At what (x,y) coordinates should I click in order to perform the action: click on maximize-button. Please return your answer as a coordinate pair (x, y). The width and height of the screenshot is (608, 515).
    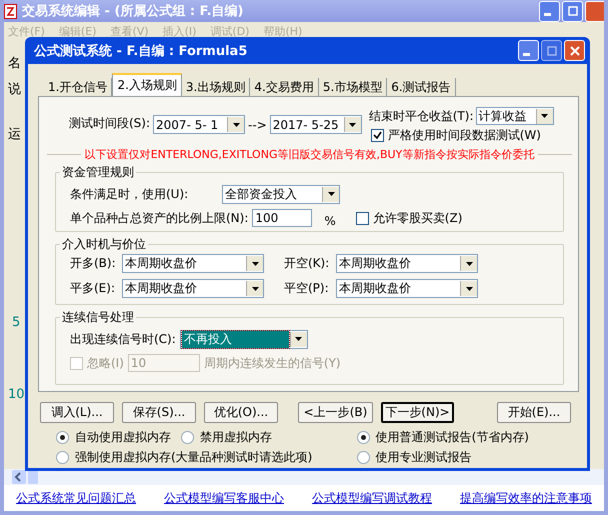
    Looking at the image, I should click on (572, 11).